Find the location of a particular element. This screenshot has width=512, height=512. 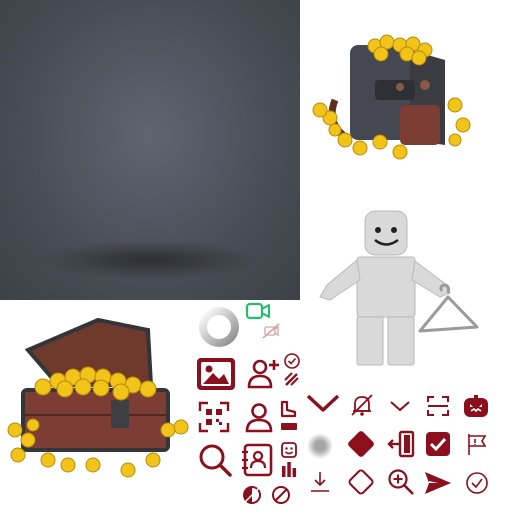

chevron-down-bold-icon is located at coordinates (323, 403).